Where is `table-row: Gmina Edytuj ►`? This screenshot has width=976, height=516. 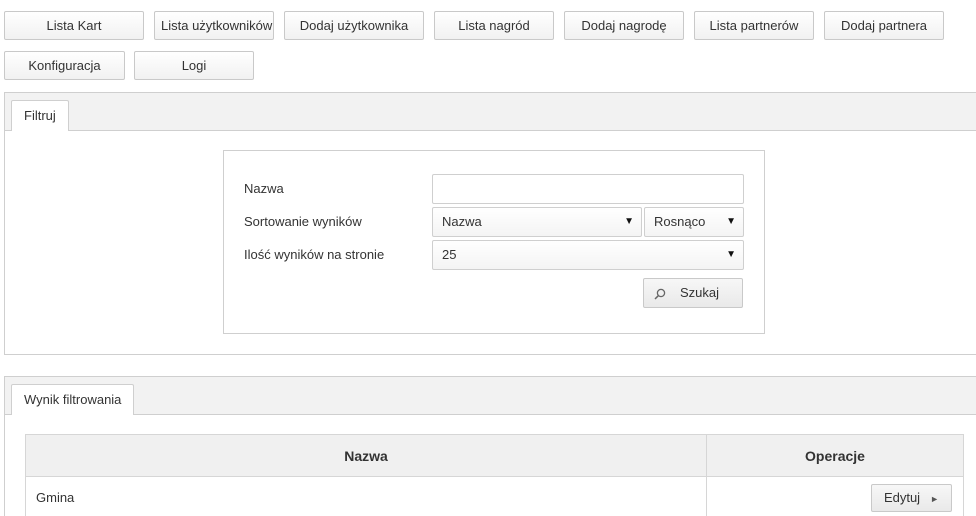 table-row: Gmina Edytuj ► is located at coordinates (494, 496).